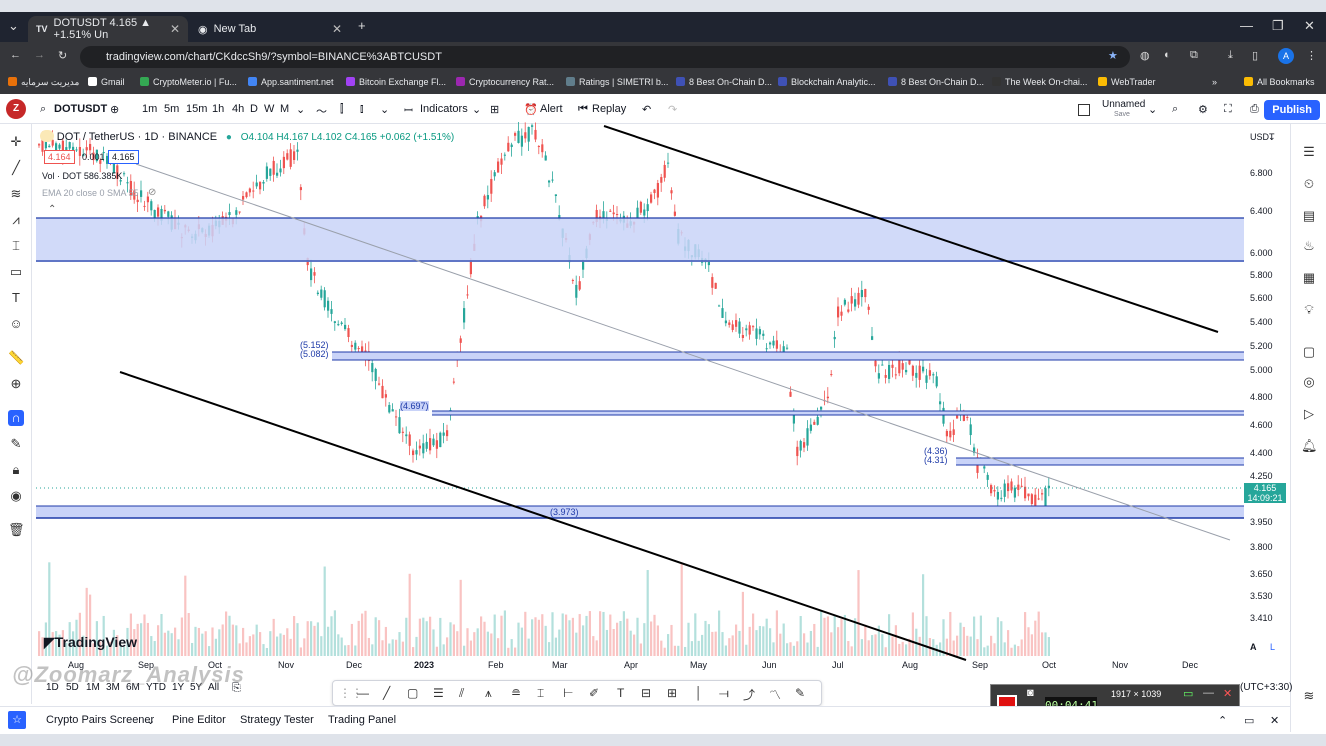 This screenshot has width=1326, height=746. I want to click on pattern-icon: ⩘, so click(16, 220).